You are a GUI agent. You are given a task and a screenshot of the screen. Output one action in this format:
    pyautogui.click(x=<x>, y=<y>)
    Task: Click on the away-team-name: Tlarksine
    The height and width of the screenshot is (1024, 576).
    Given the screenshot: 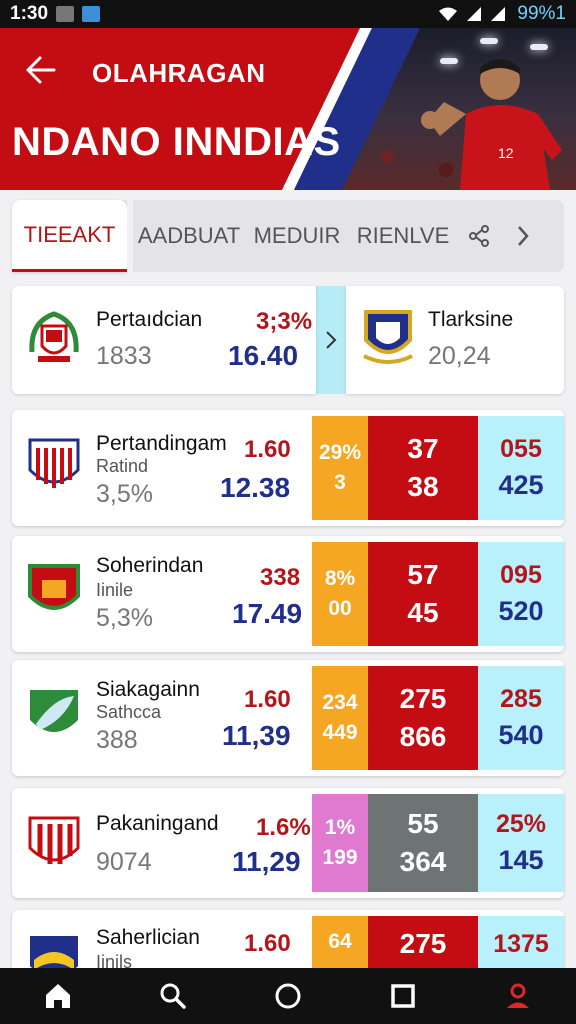 What is the action you would take?
    pyautogui.click(x=471, y=319)
    